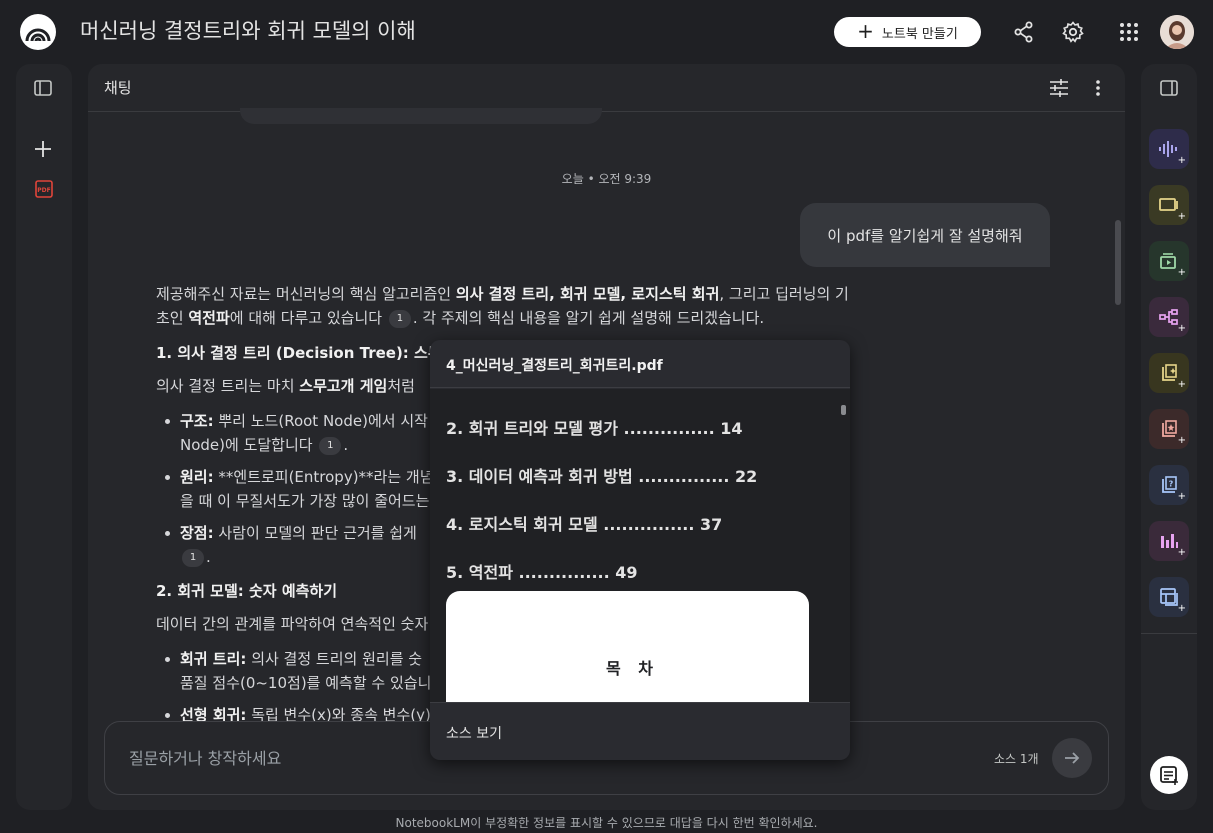 Image resolution: width=1213 pixels, height=833 pixels. I want to click on data-table-button: +, so click(1169, 597).